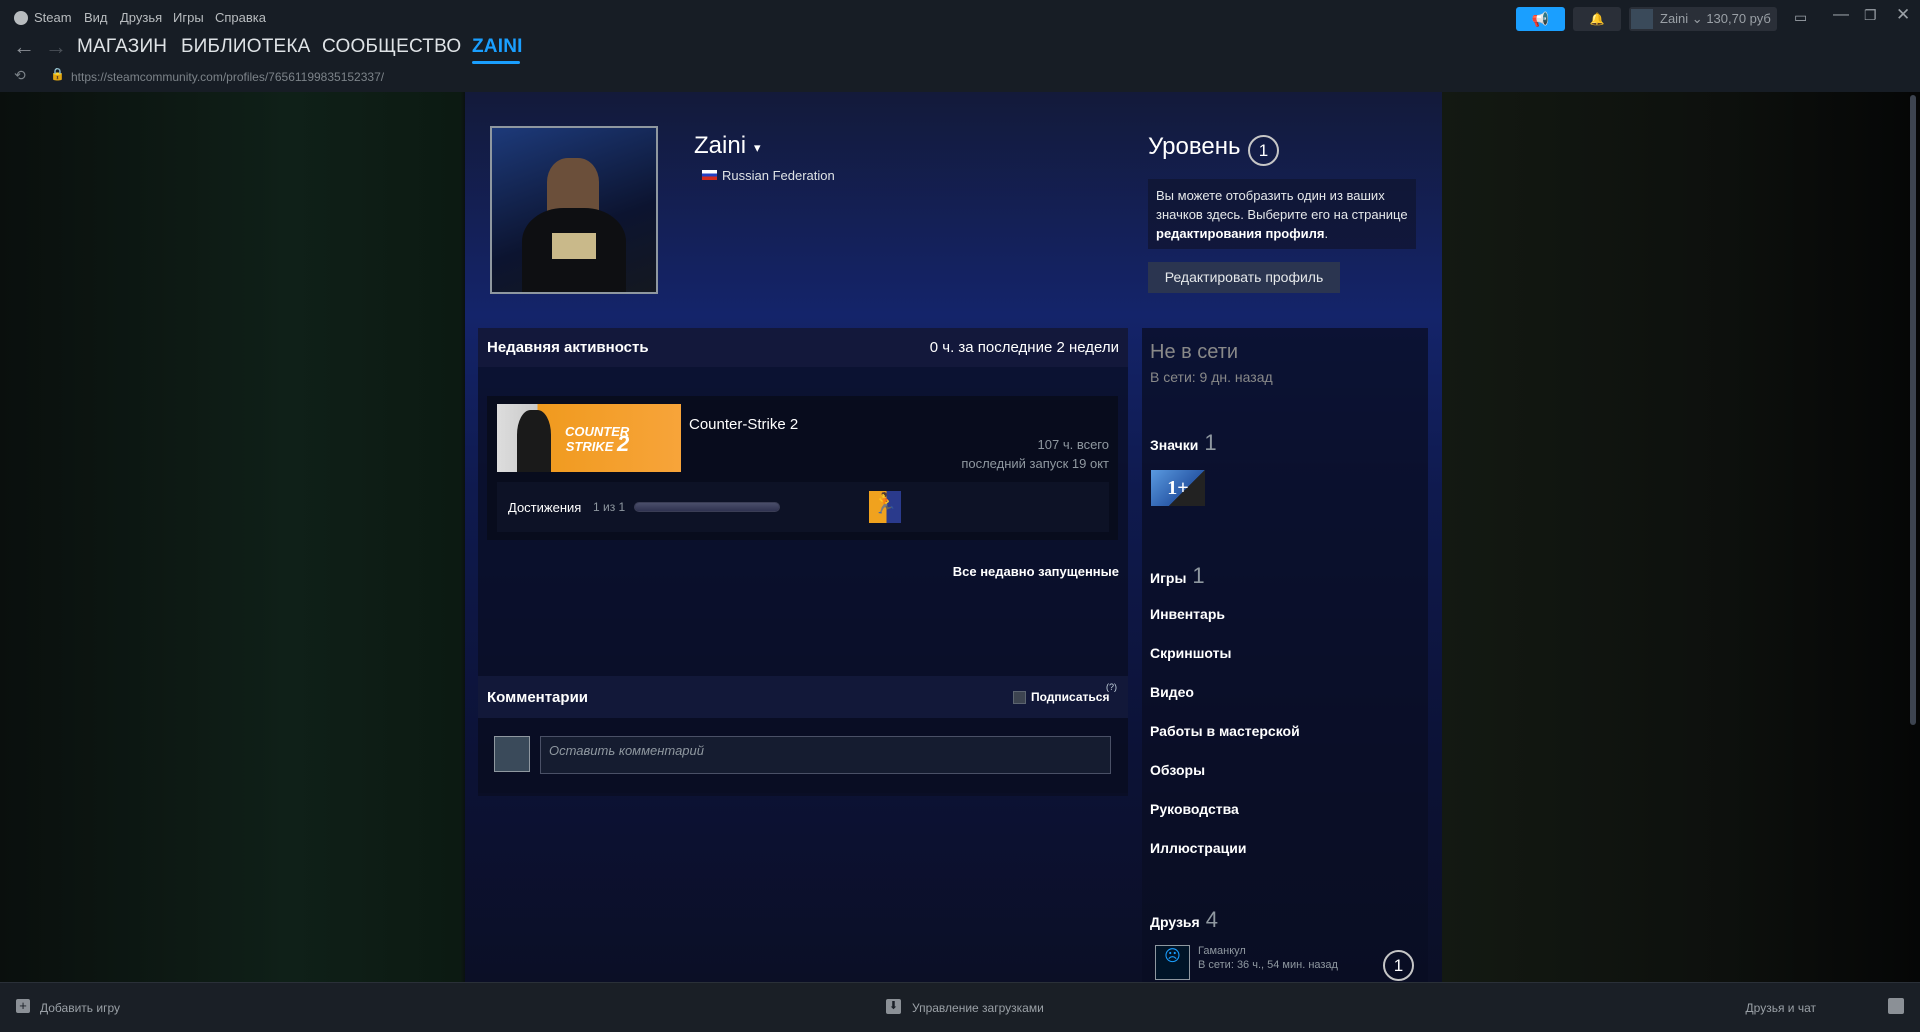 The image size is (1920, 1032). Describe the element at coordinates (1194, 809) in the screenshot. I see `guides-link: Руководства` at that location.